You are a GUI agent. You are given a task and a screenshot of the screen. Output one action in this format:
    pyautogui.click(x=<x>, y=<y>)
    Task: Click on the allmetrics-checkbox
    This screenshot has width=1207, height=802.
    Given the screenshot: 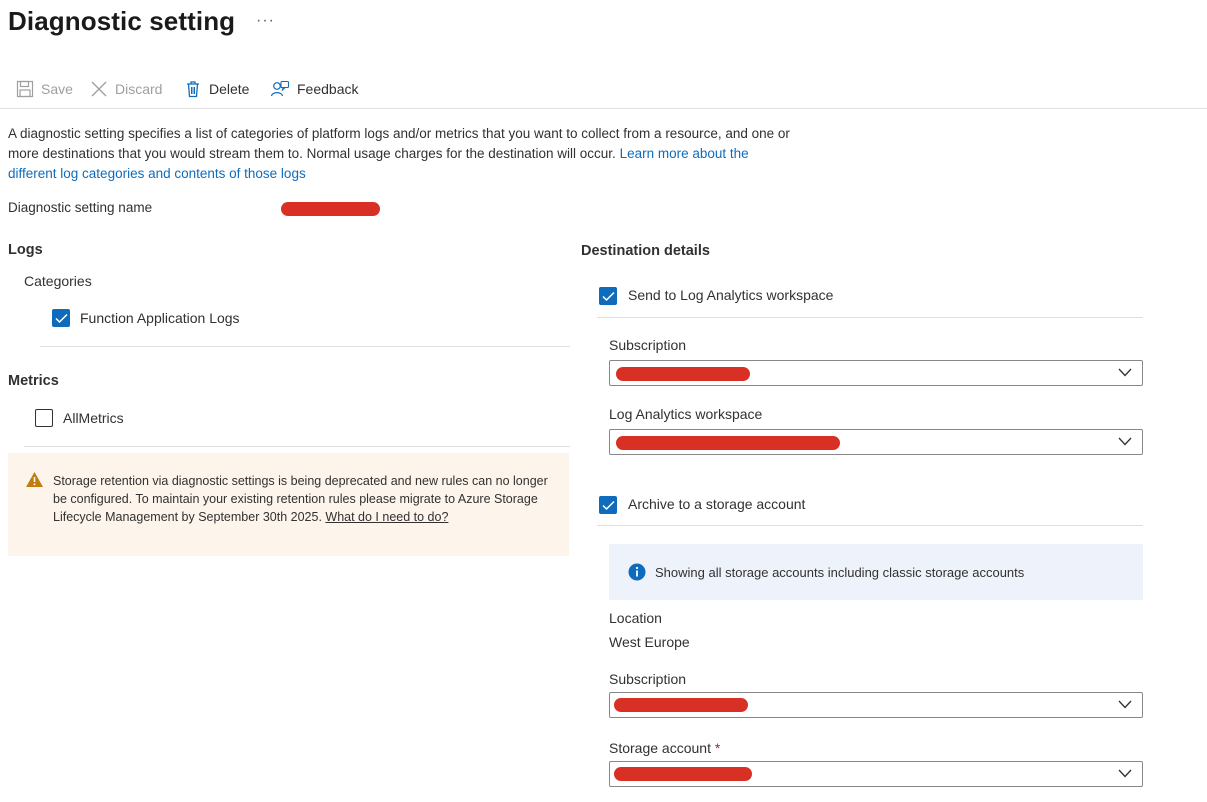 What is the action you would take?
    pyautogui.click(x=44, y=418)
    